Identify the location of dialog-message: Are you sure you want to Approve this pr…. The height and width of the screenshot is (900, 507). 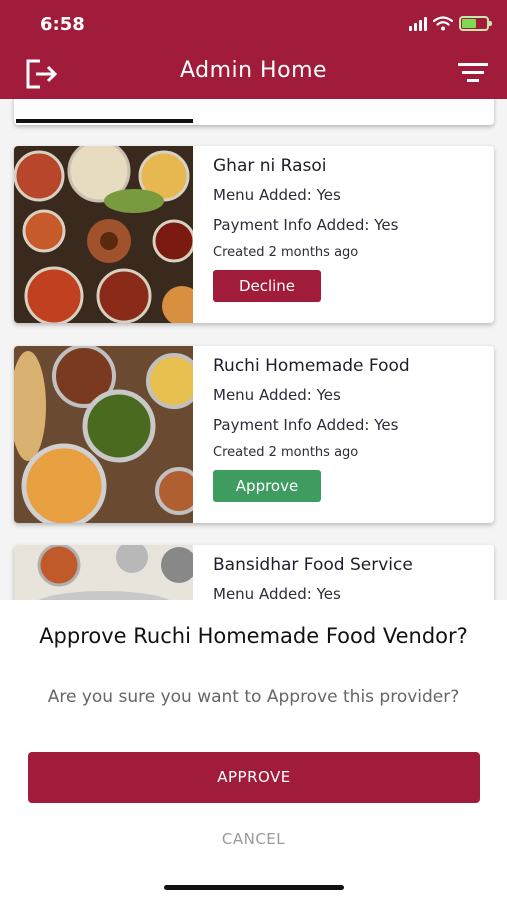
(253, 697).